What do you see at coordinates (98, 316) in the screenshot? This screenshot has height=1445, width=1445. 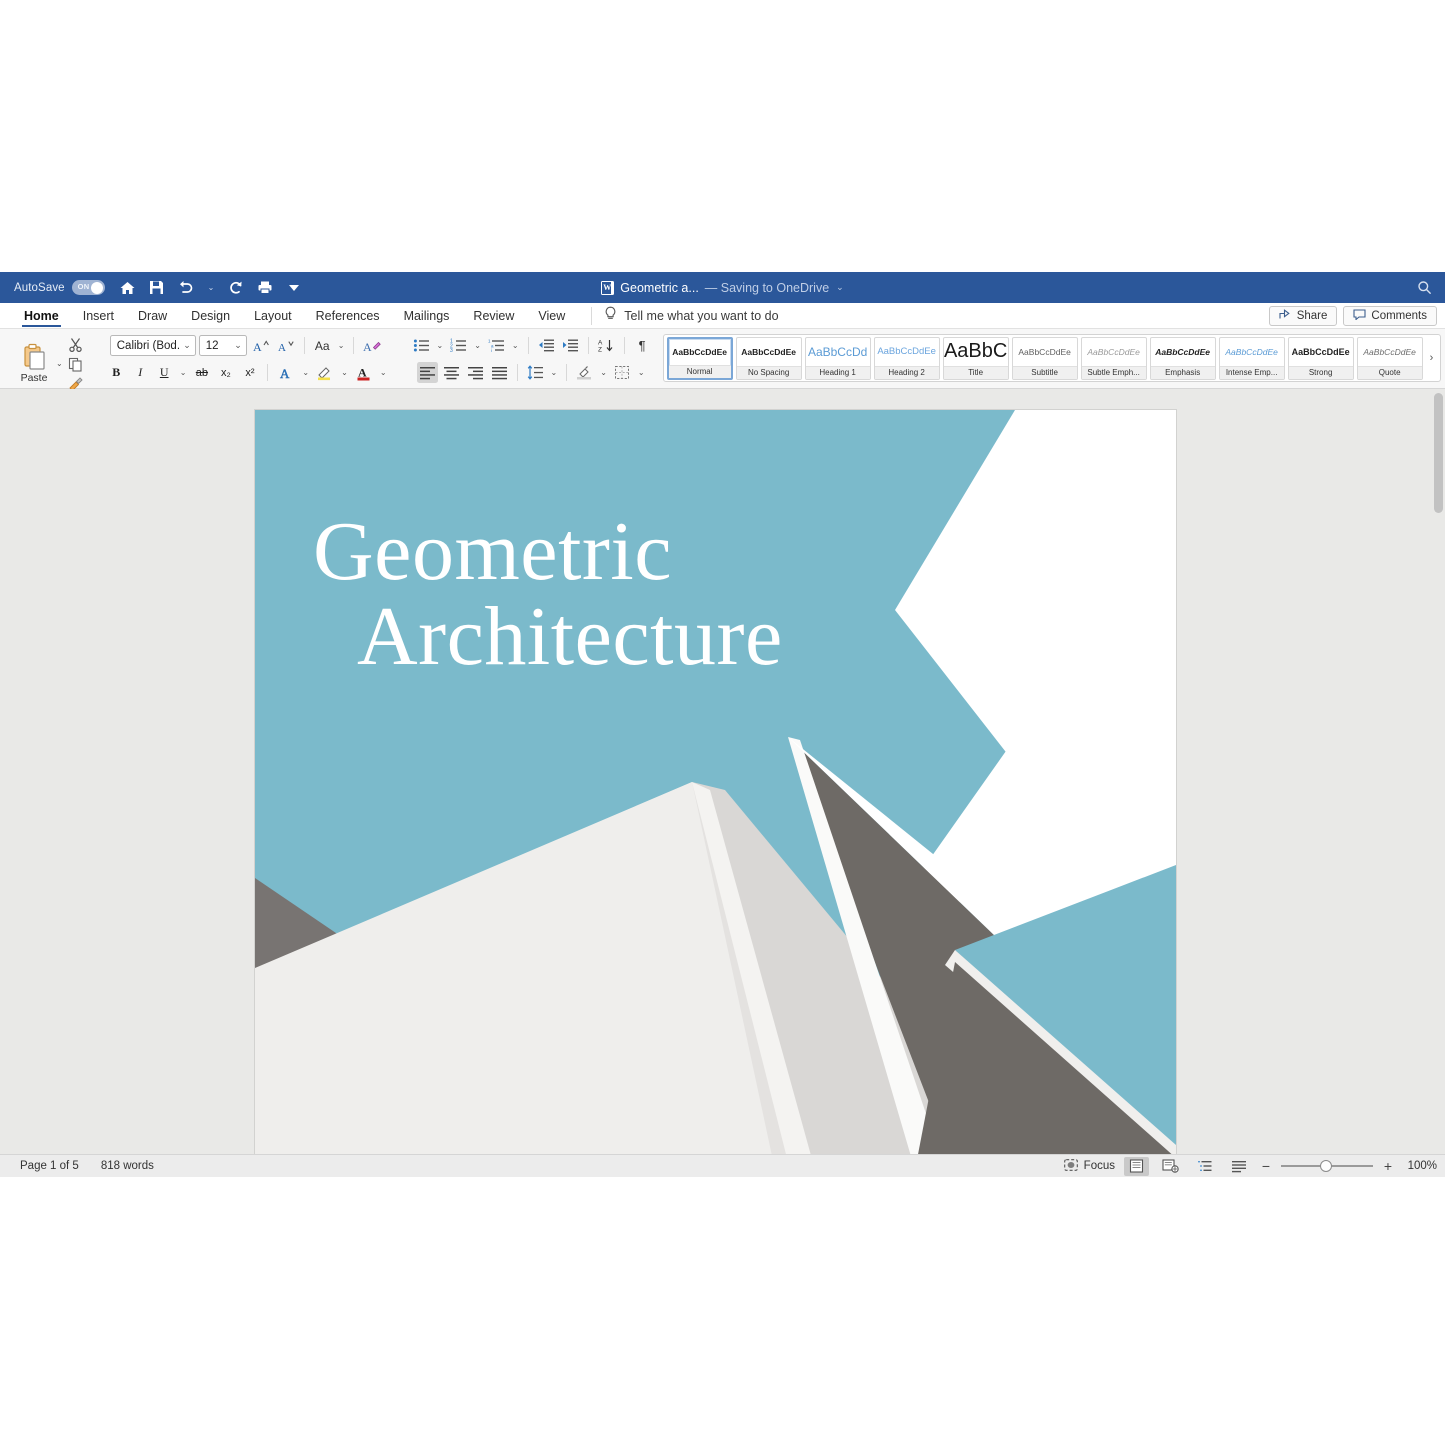 I see `tab-insert: Insert` at bounding box center [98, 316].